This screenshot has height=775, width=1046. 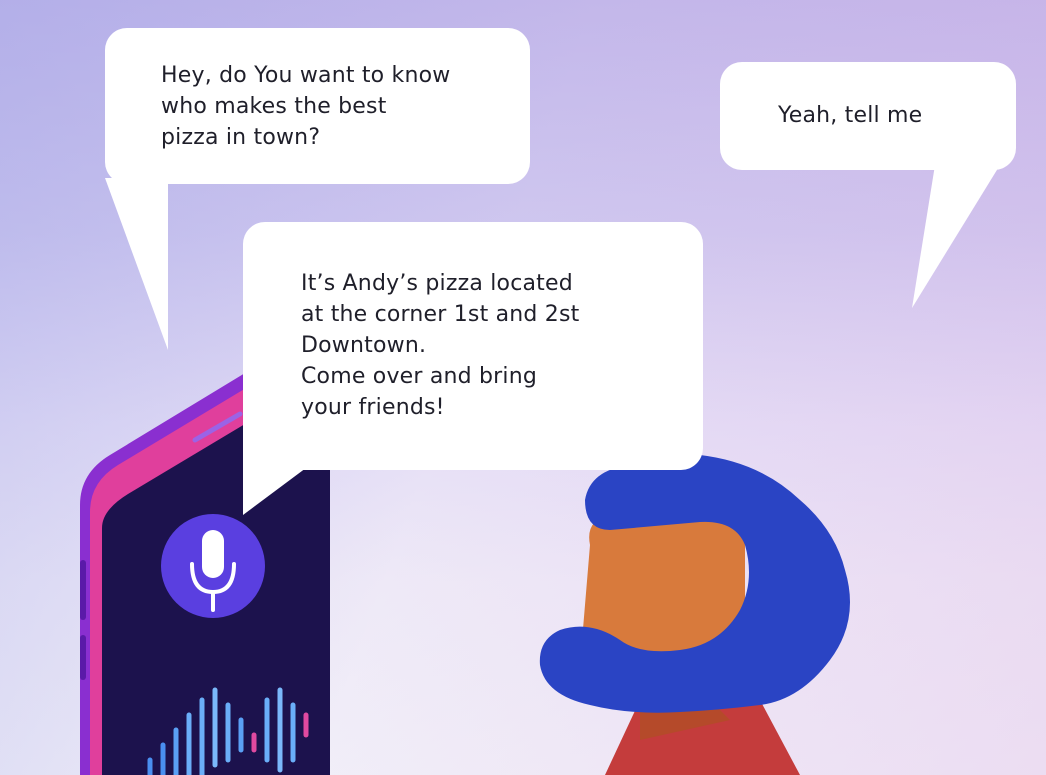 What do you see at coordinates (306, 75) in the screenshot?
I see `bubble-text-line: Hey, do You want to know` at bounding box center [306, 75].